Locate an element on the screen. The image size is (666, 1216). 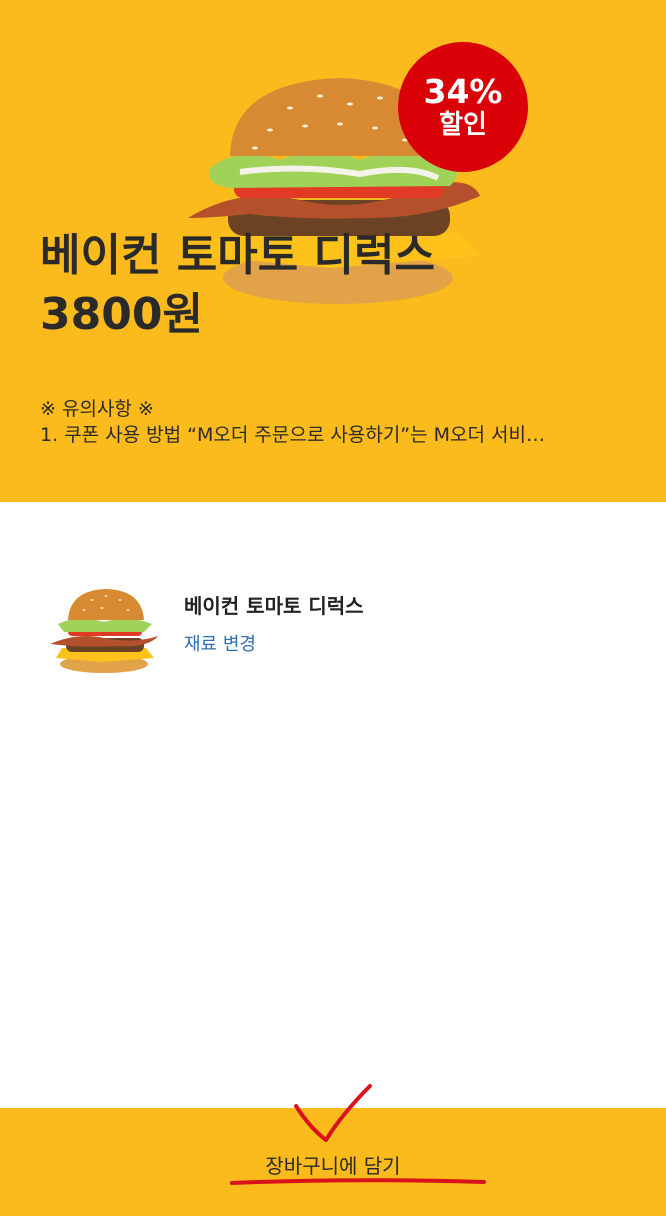
notice-heading: ※ 유의사항 ※ is located at coordinates (97, 409).